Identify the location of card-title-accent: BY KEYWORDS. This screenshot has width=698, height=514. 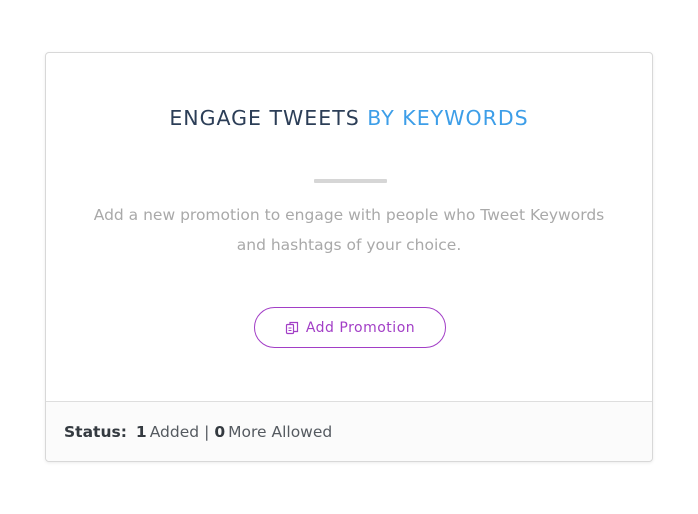
(448, 118).